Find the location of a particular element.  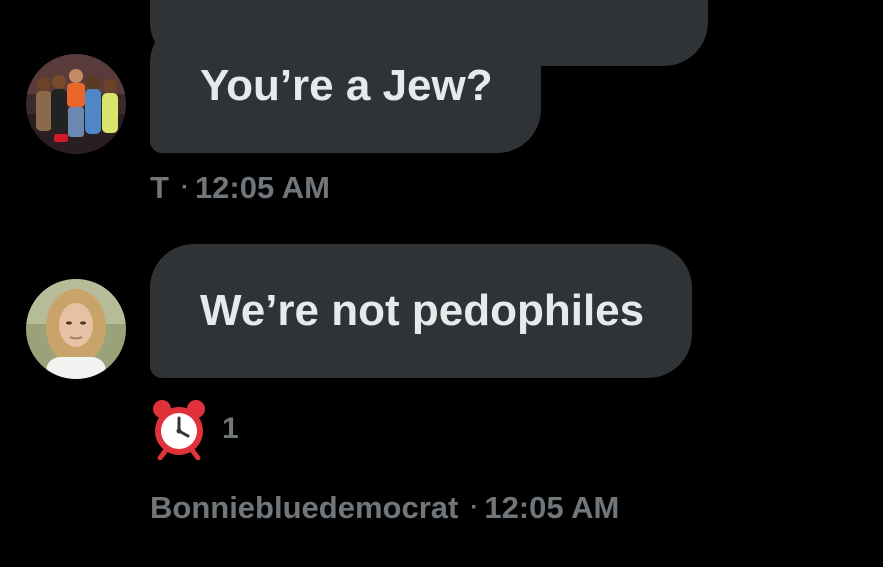

message-bubble: You’re a Jew? is located at coordinates (345, 86).